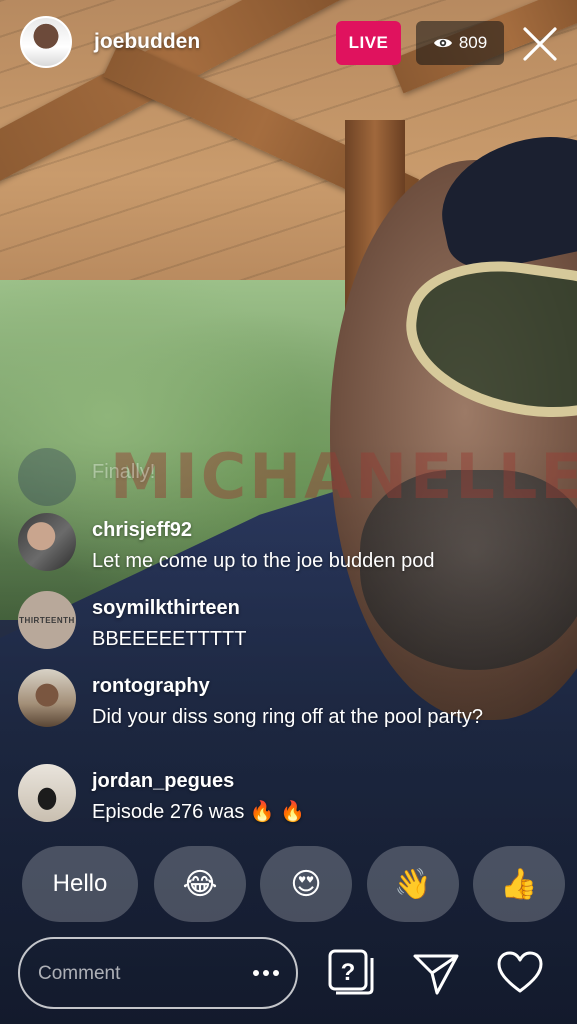 The height and width of the screenshot is (1024, 577). What do you see at coordinates (266, 973) in the screenshot?
I see `more-options-icon` at bounding box center [266, 973].